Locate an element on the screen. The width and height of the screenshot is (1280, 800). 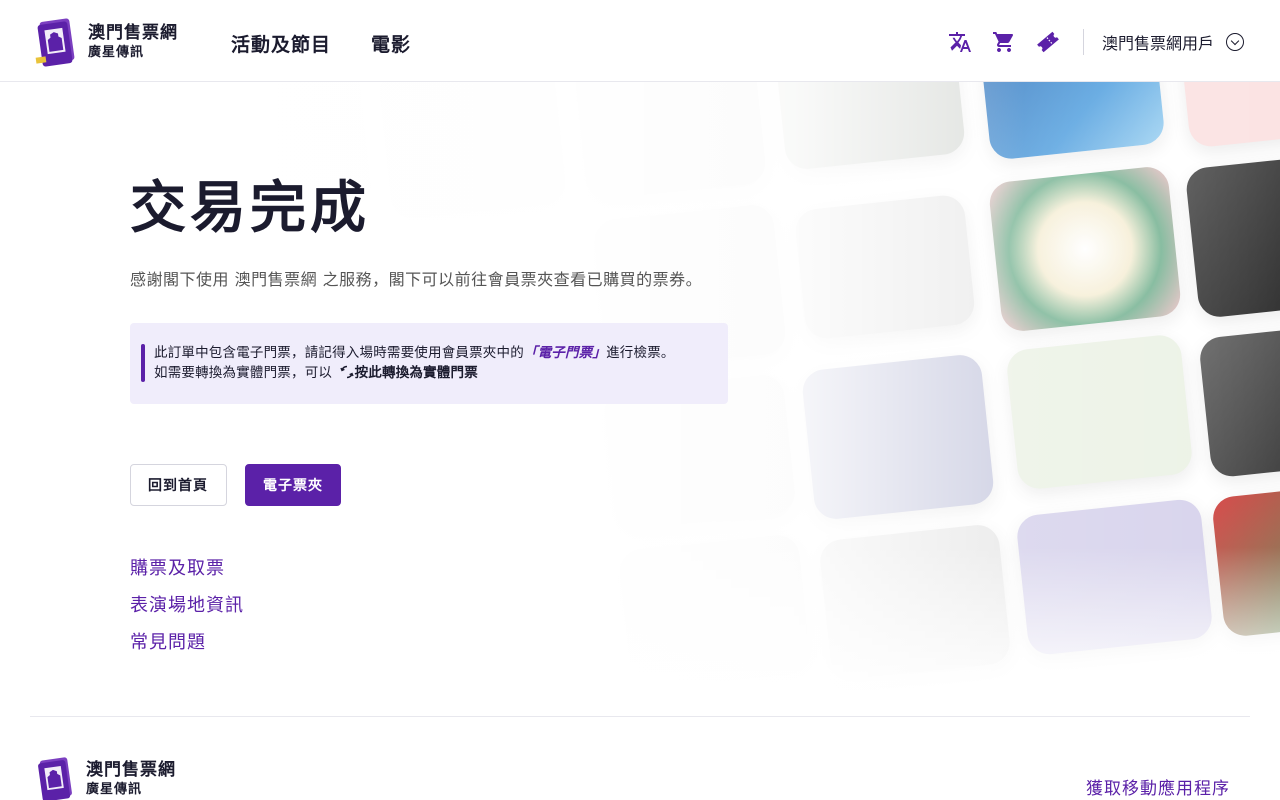
thank-you-text: 感謝閣下使用 澳門售票網 之服務，閣下可以前往會員票夾查看已購買的票券。 is located at coordinates (416, 279).